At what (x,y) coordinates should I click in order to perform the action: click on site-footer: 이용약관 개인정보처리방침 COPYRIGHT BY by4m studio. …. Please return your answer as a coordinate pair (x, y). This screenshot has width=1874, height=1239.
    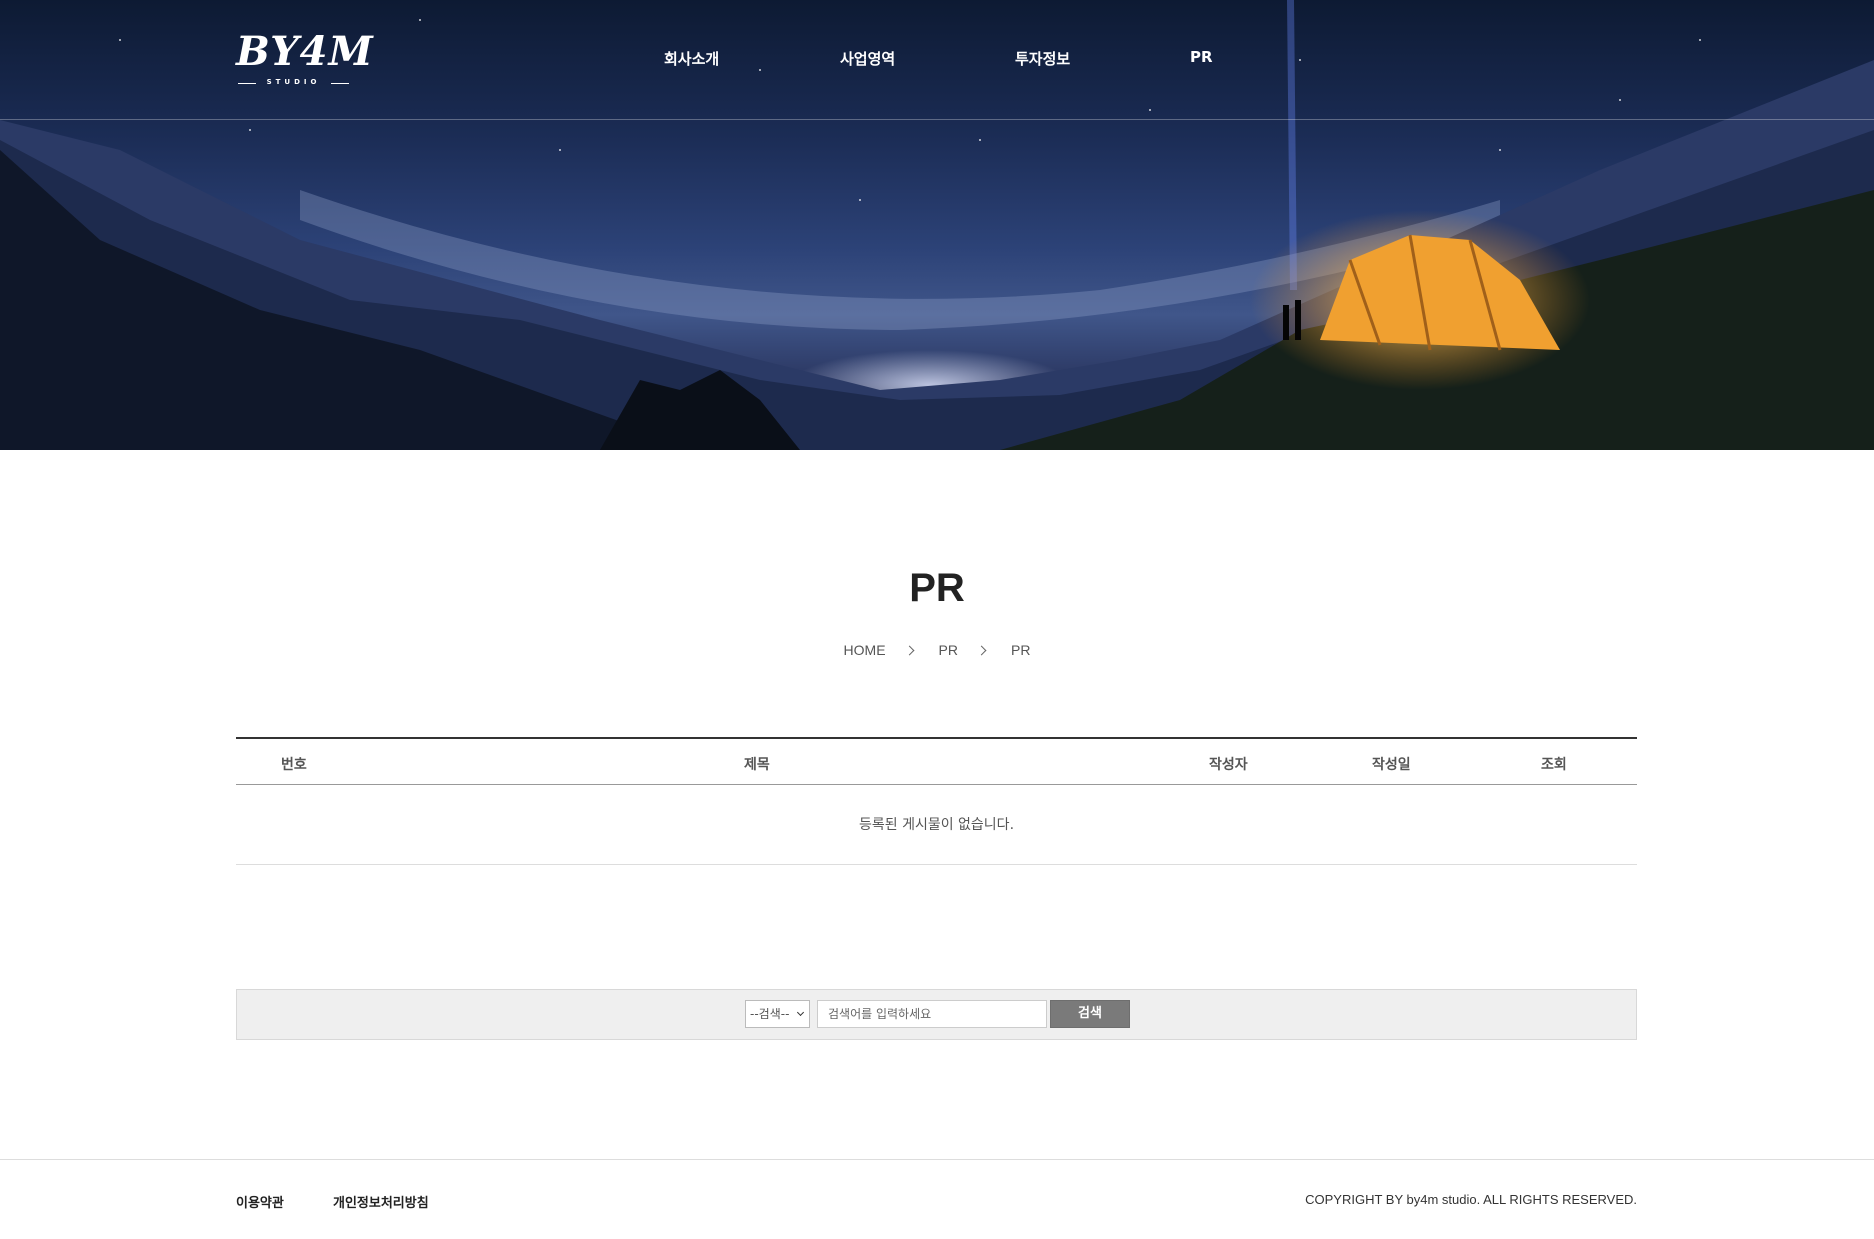
    Looking at the image, I should click on (937, 1199).